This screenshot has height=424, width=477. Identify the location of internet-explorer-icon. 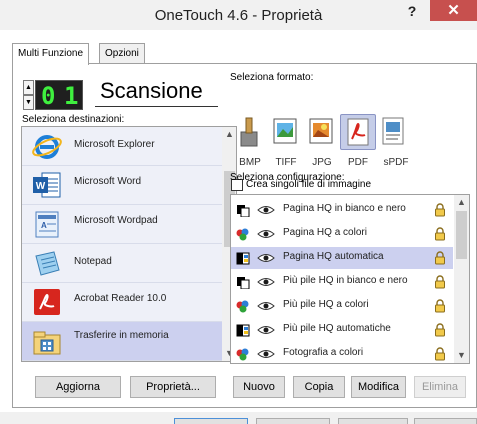
(47, 147).